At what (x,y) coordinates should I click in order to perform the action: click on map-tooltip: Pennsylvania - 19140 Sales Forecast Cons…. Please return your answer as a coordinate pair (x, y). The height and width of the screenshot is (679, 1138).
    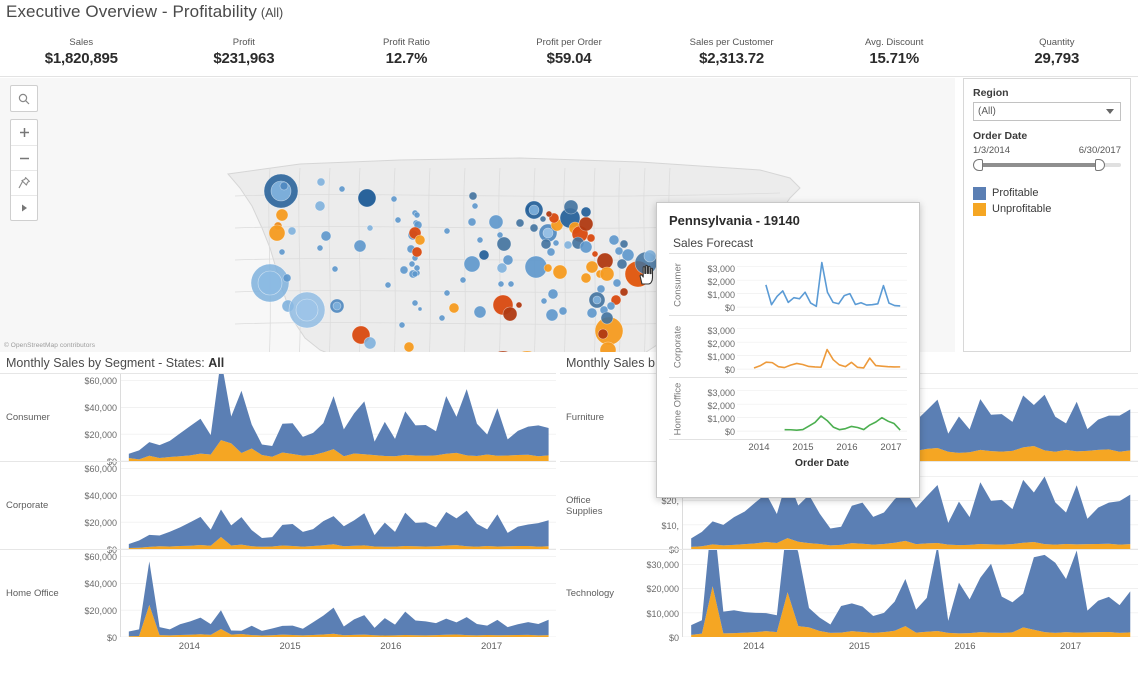
    Looking at the image, I should click on (788, 350).